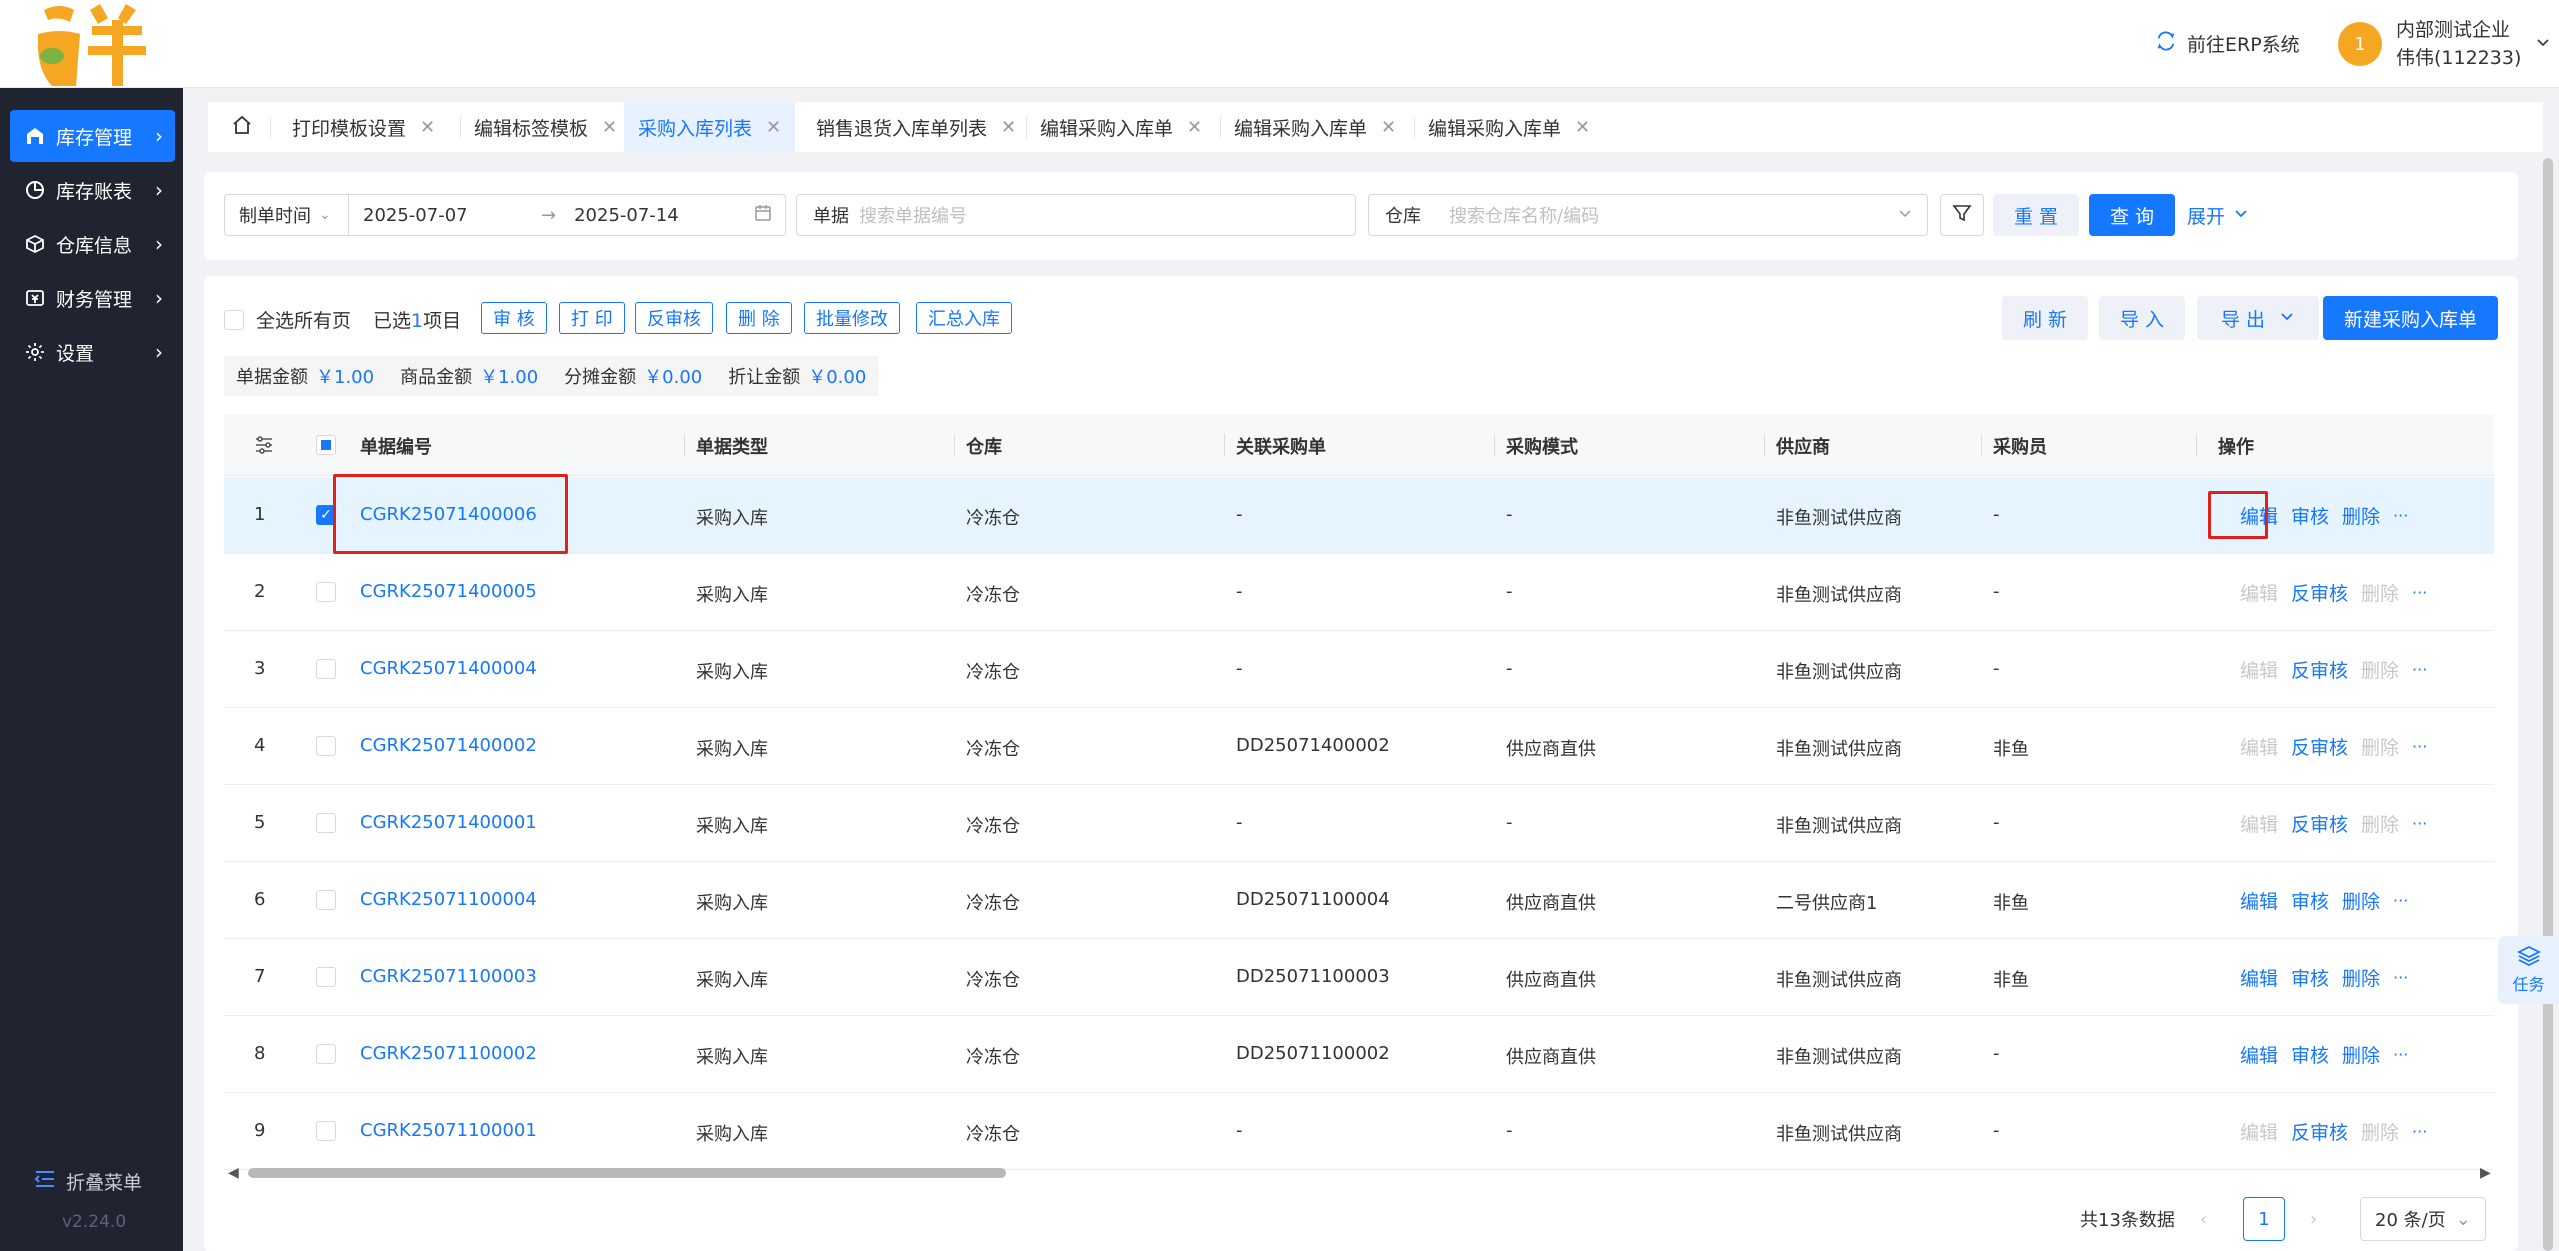 This screenshot has height=1251, width=2559. What do you see at coordinates (264, 447) in the screenshot?
I see `column-settings-icon` at bounding box center [264, 447].